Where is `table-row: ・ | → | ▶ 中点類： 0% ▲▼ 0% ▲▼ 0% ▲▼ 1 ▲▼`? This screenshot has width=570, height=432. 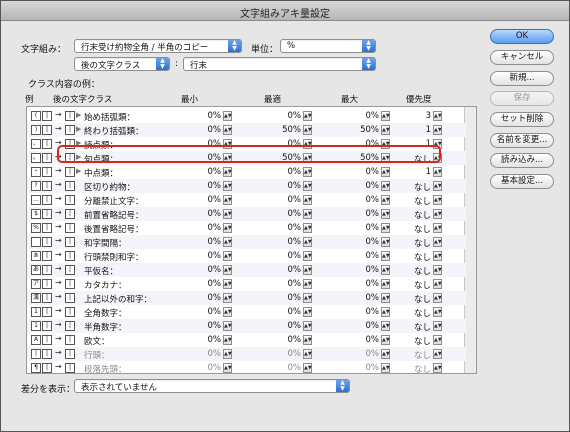
table-row: ・ | → | ▶ 中点類： 0% ▲▼ 0% ▲▼ 0% ▲▼ 1 ▲▼ is located at coordinates (246, 172).